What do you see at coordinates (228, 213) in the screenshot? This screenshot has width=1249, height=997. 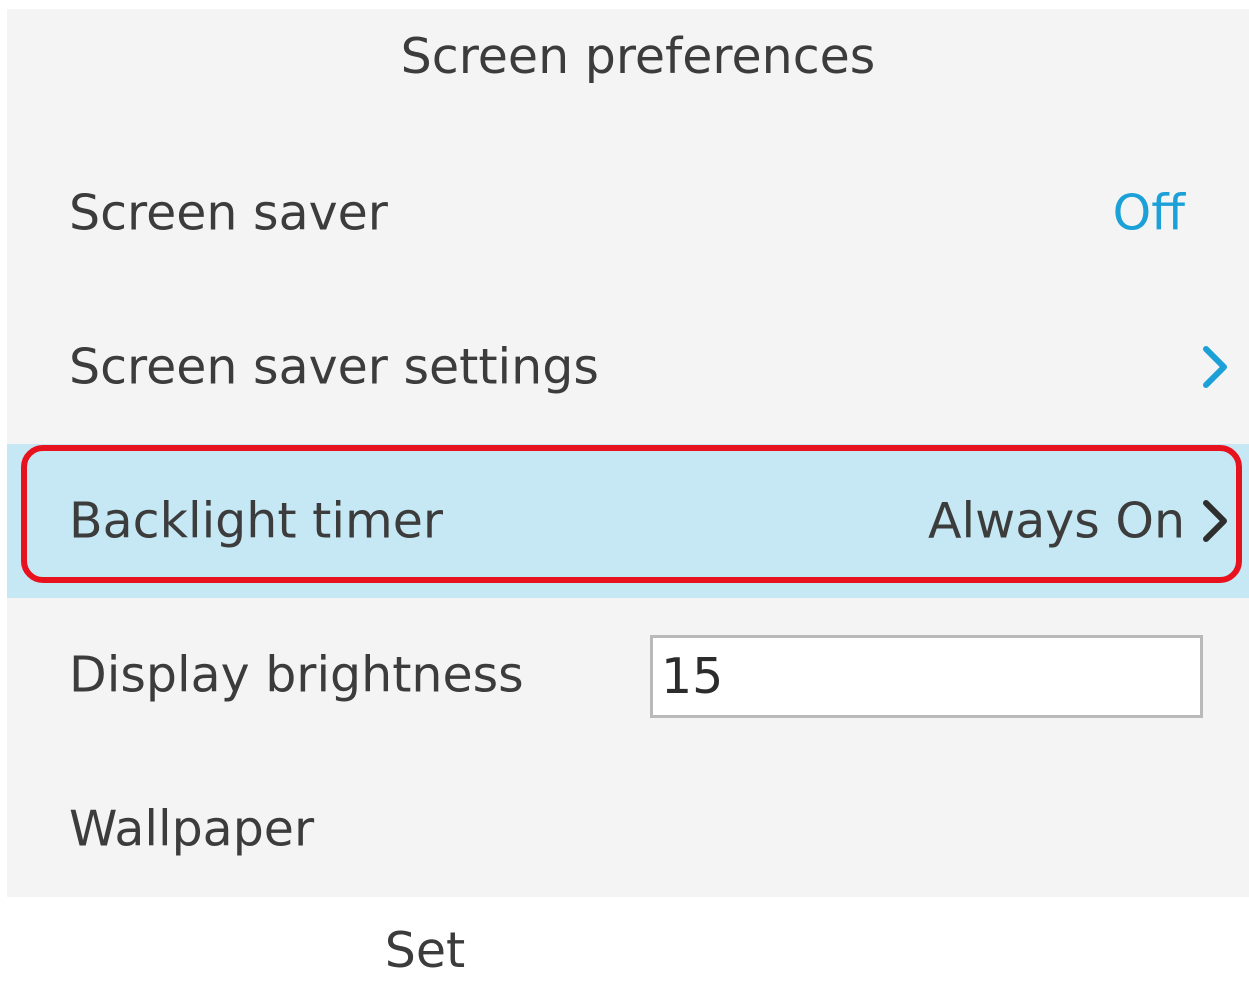 I see `menu-item-label: Screen saver` at bounding box center [228, 213].